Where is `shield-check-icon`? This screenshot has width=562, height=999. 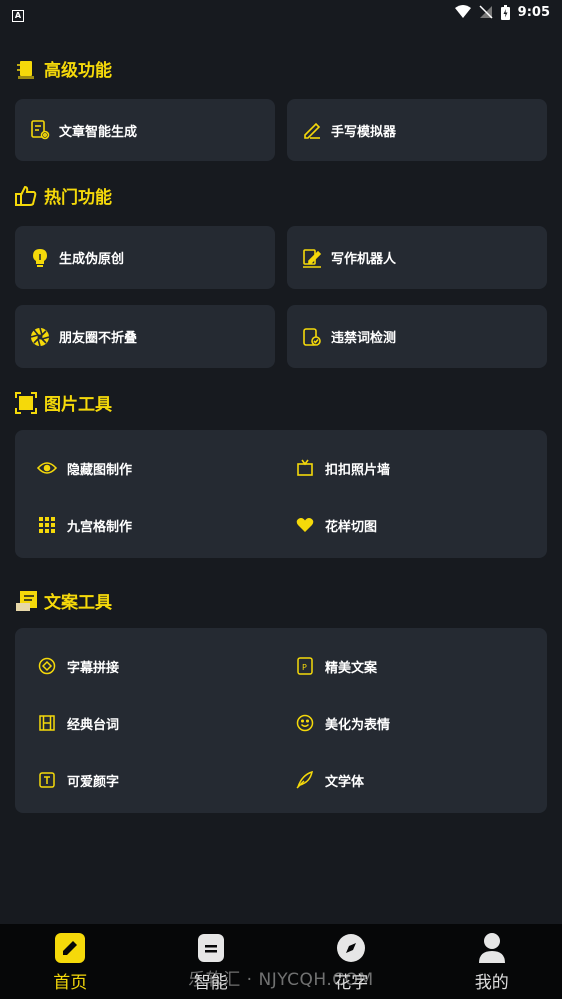 shield-check-icon is located at coordinates (312, 337).